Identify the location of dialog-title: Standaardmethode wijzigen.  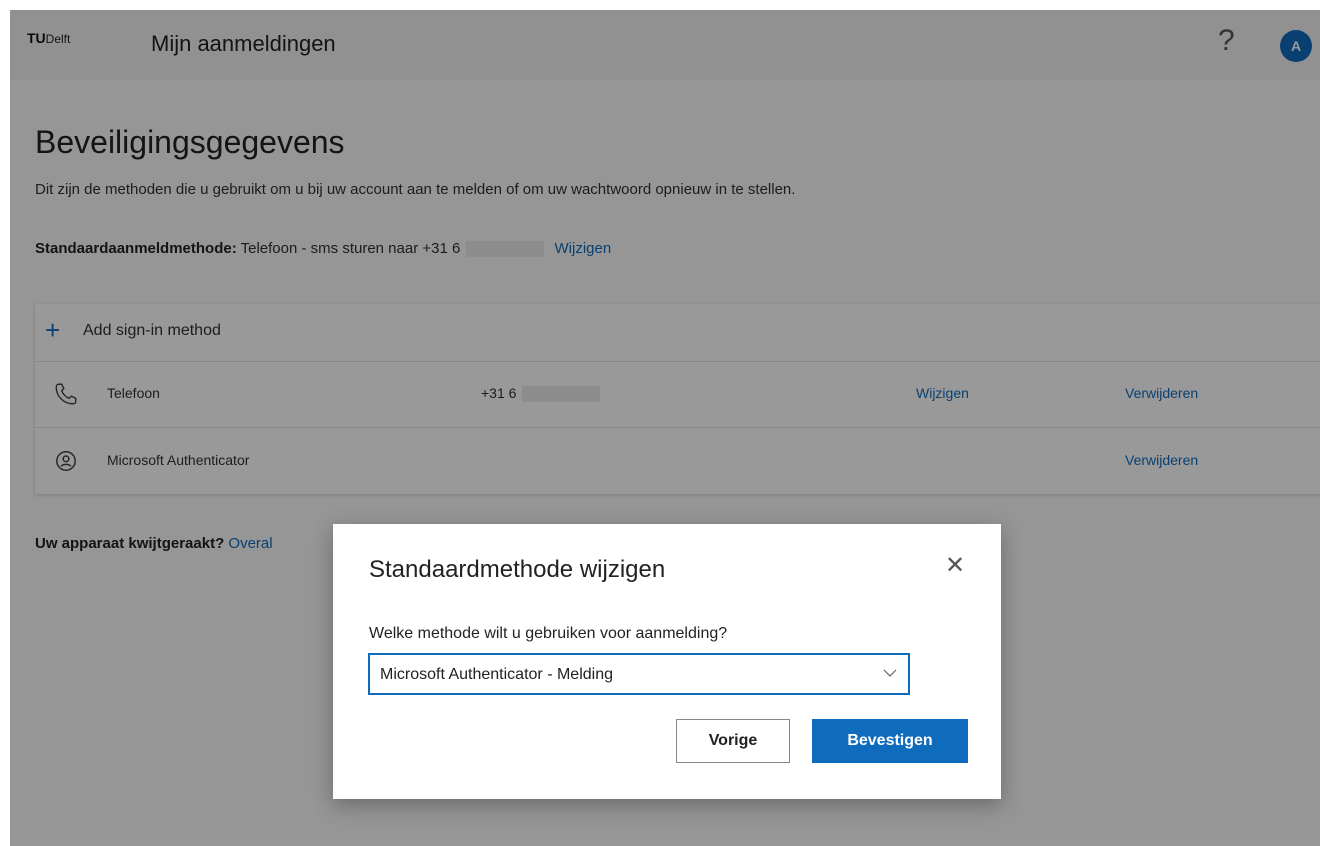
(517, 569).